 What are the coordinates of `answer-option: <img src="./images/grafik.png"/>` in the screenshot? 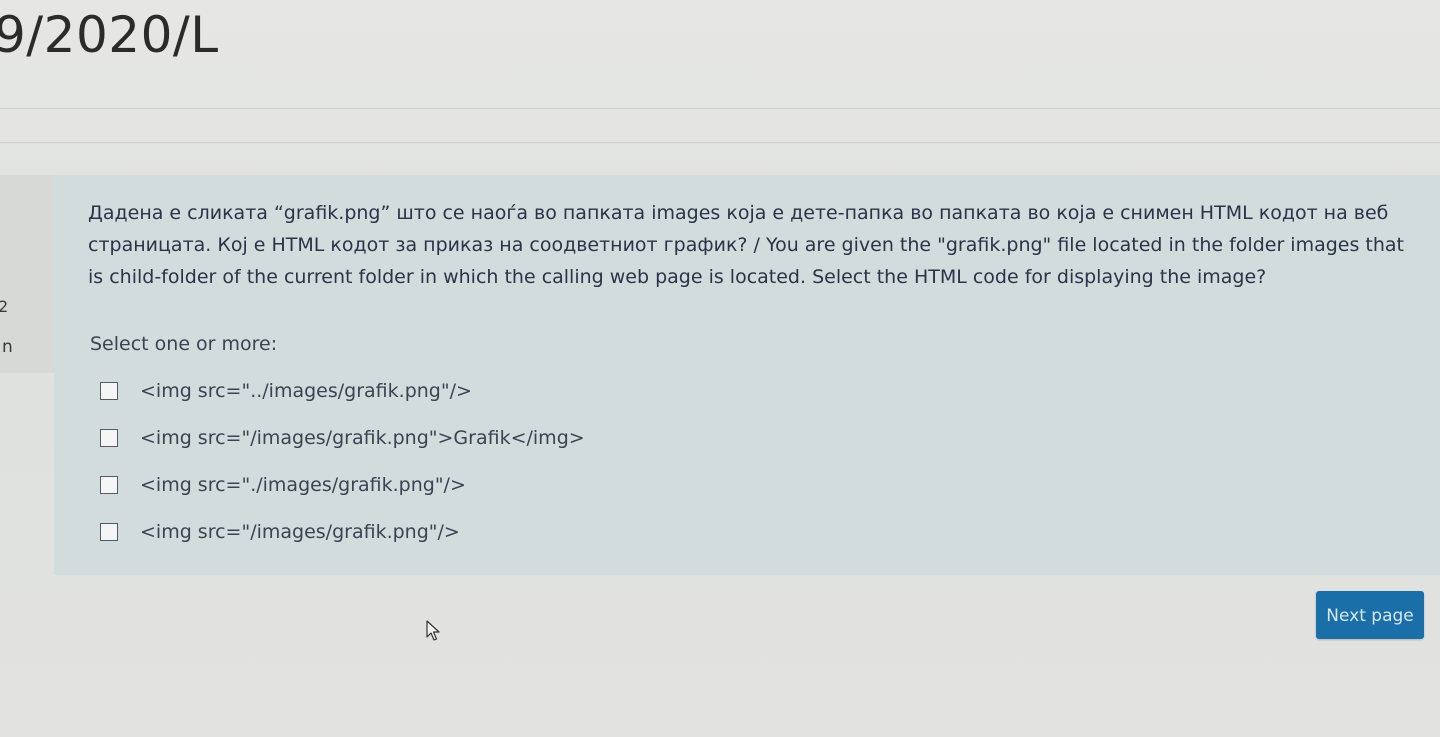 It's located at (342, 484).